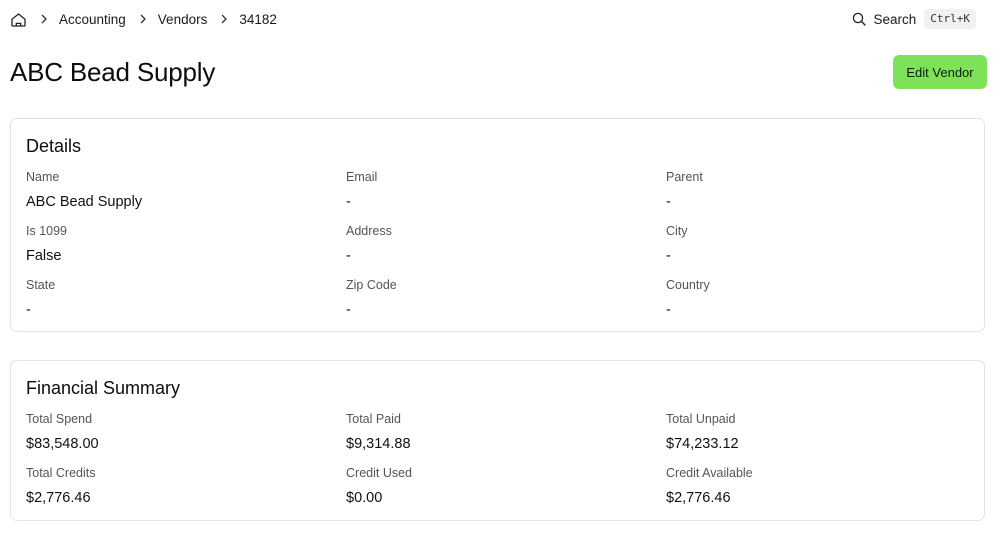 The height and width of the screenshot is (540, 1000). I want to click on field-total-paid: Total Paid $9,314.88, so click(496, 432).